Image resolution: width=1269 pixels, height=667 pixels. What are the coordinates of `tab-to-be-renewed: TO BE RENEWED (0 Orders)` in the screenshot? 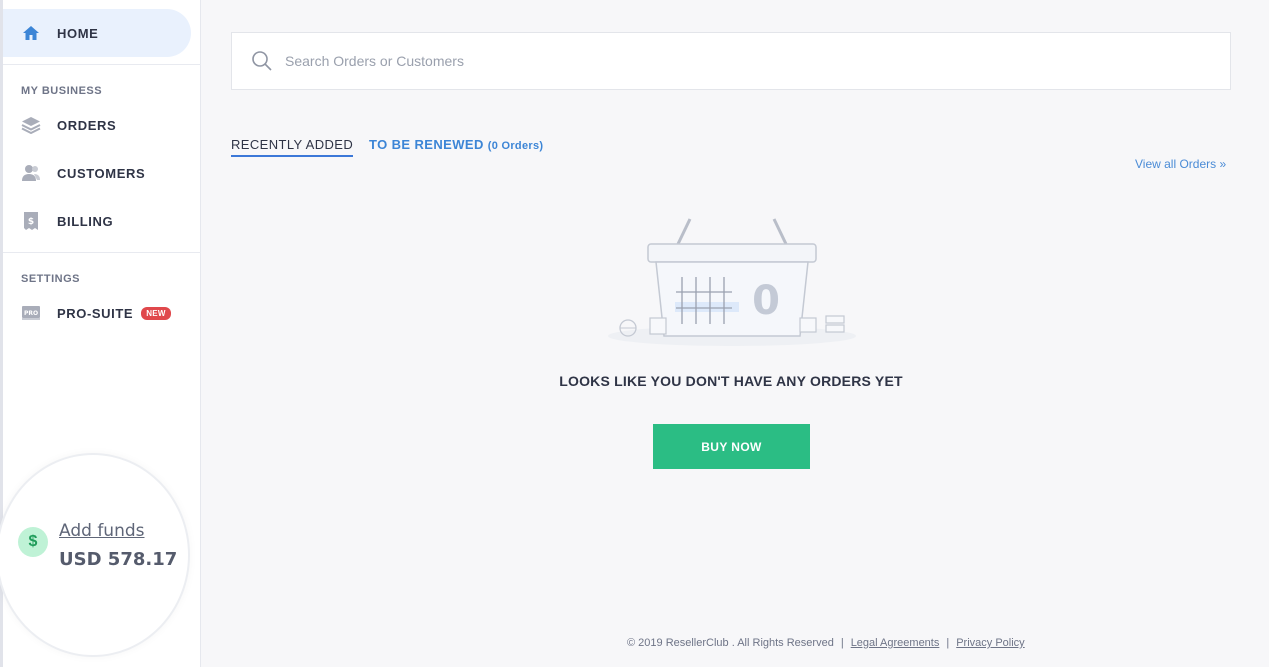 It's located at (456, 144).